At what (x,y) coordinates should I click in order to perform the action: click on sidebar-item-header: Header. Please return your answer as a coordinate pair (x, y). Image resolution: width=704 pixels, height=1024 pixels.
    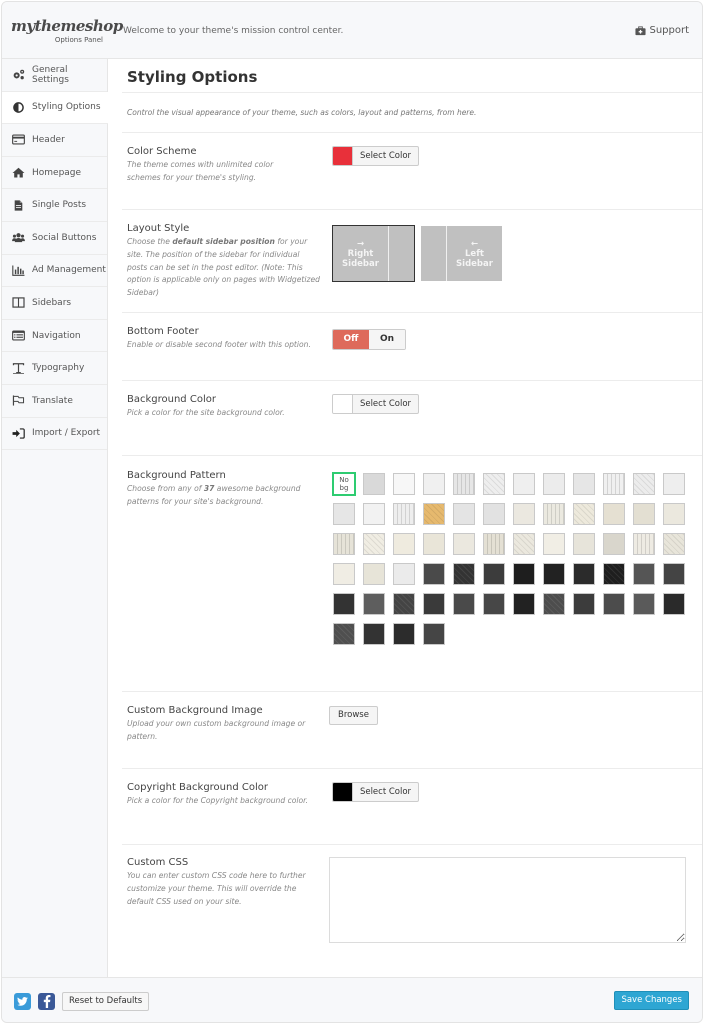
    Looking at the image, I should click on (54, 140).